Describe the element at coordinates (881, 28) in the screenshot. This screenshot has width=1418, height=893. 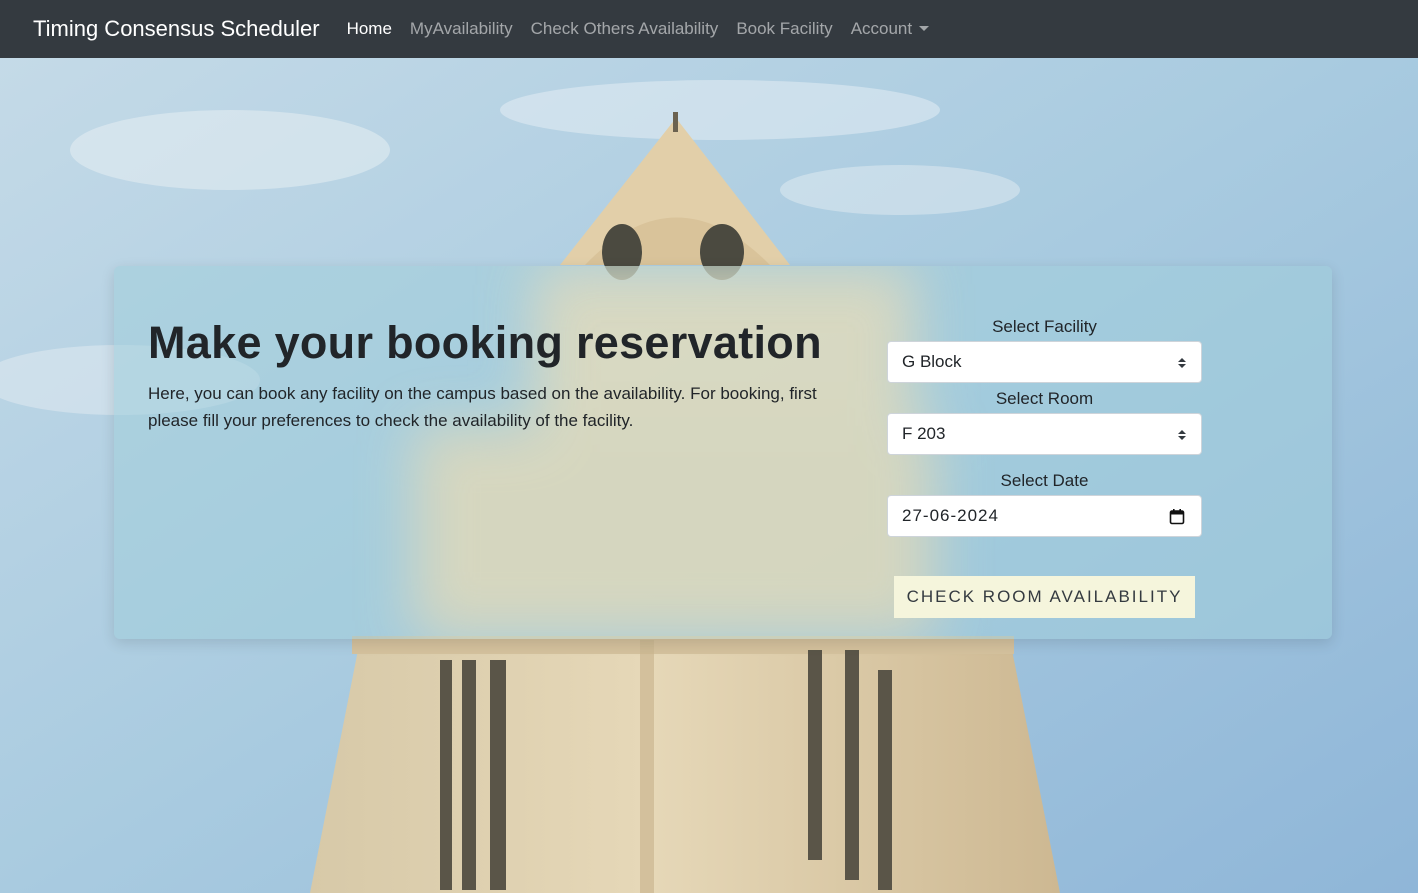
I see `nav-account-label: Account` at that location.